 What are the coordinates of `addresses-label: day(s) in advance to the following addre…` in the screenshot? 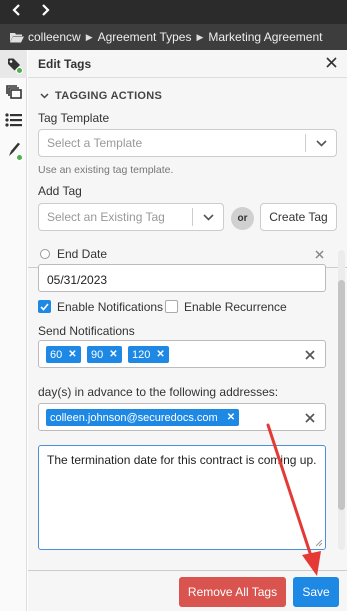 It's located at (158, 392).